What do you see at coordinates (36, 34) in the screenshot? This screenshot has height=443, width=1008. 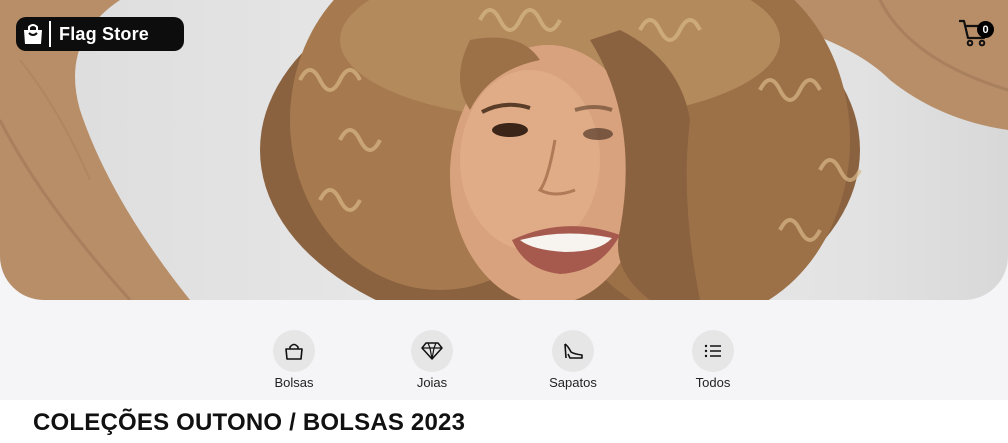 I see `shopping-bag-icon` at bounding box center [36, 34].